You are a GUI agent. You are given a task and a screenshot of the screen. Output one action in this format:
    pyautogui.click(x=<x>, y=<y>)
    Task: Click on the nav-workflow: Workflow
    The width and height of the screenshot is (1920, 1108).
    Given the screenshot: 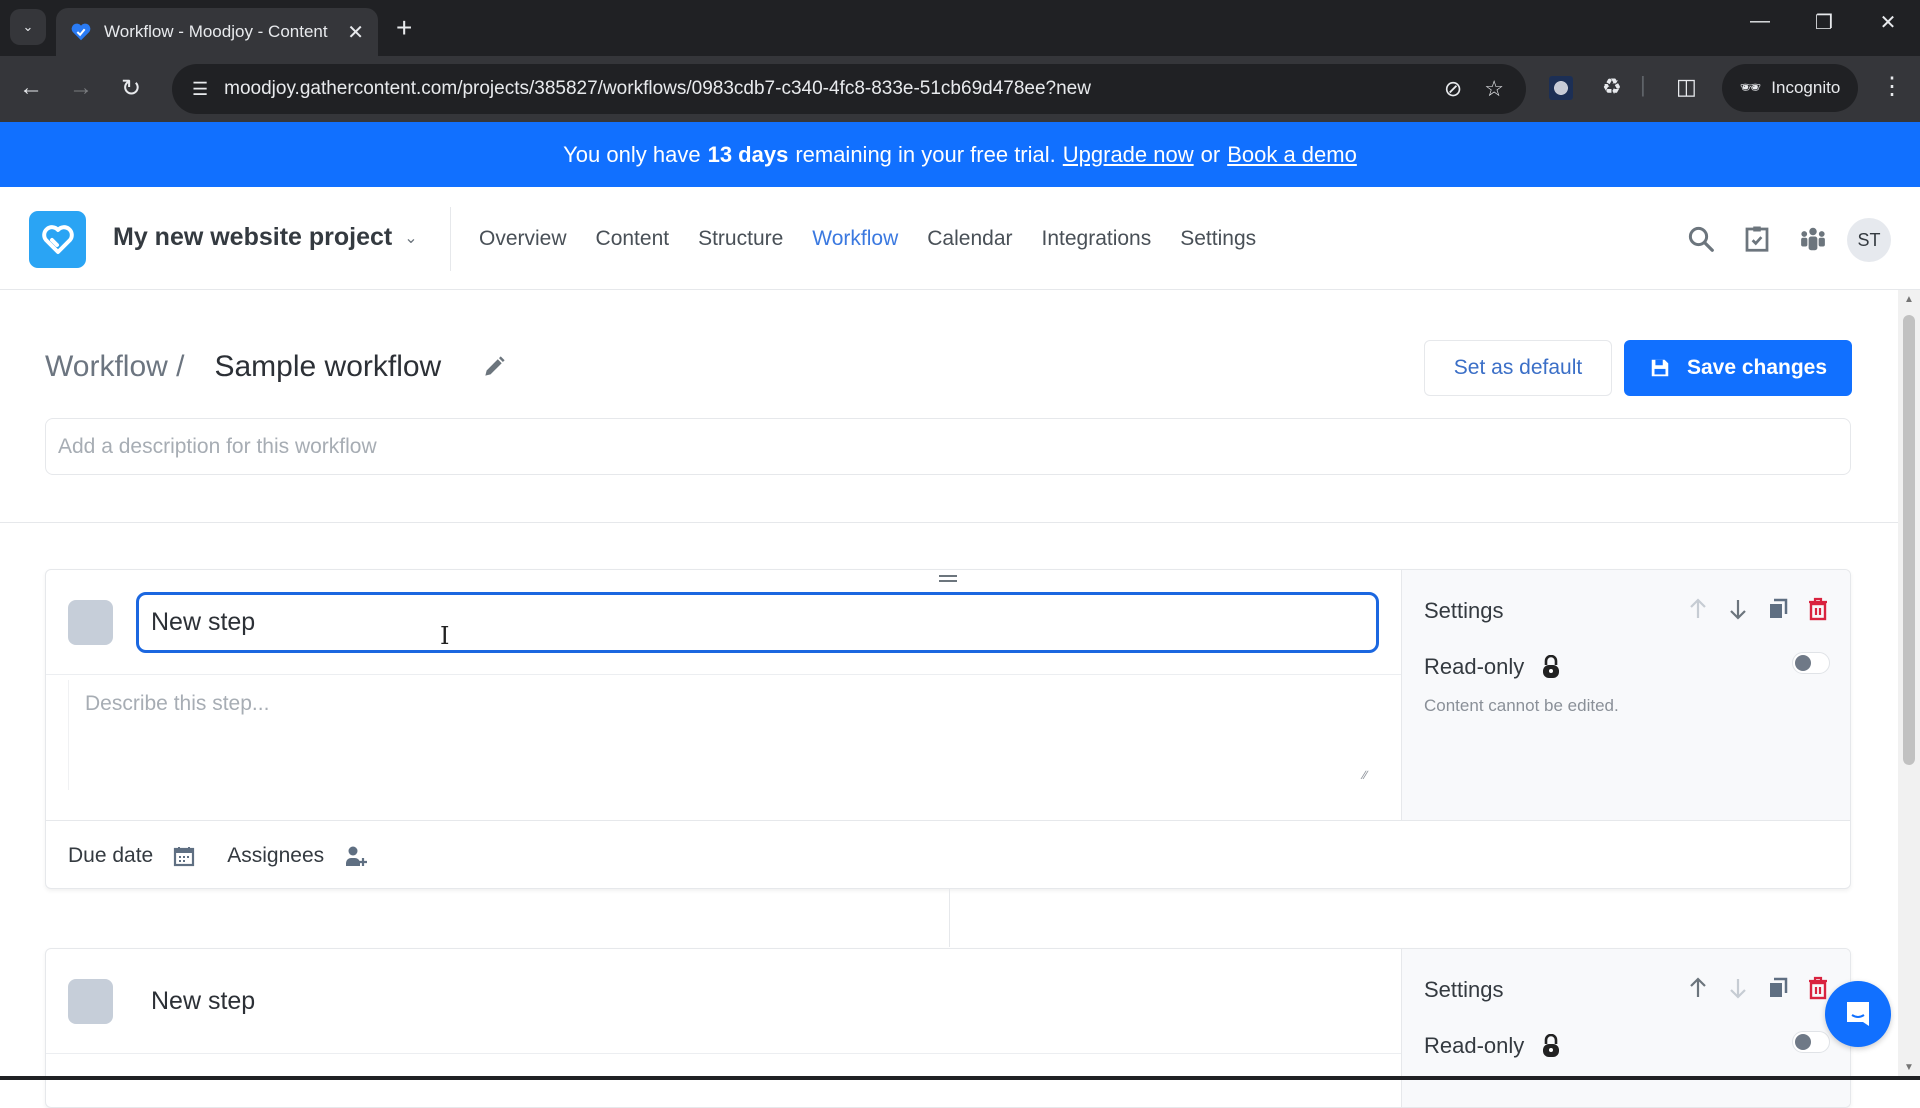 What is the action you would take?
    pyautogui.click(x=855, y=239)
    